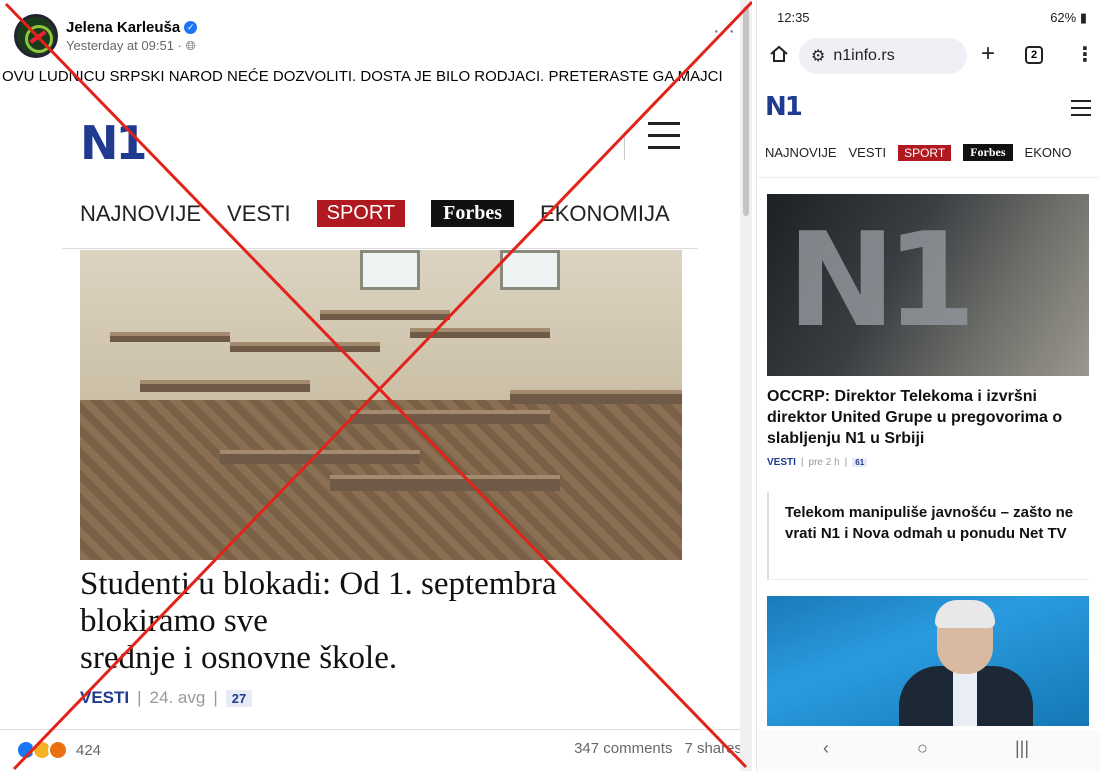  What do you see at coordinates (376, 750) in the screenshot?
I see `post-footer: 424 347 comments 7 shares` at bounding box center [376, 750].